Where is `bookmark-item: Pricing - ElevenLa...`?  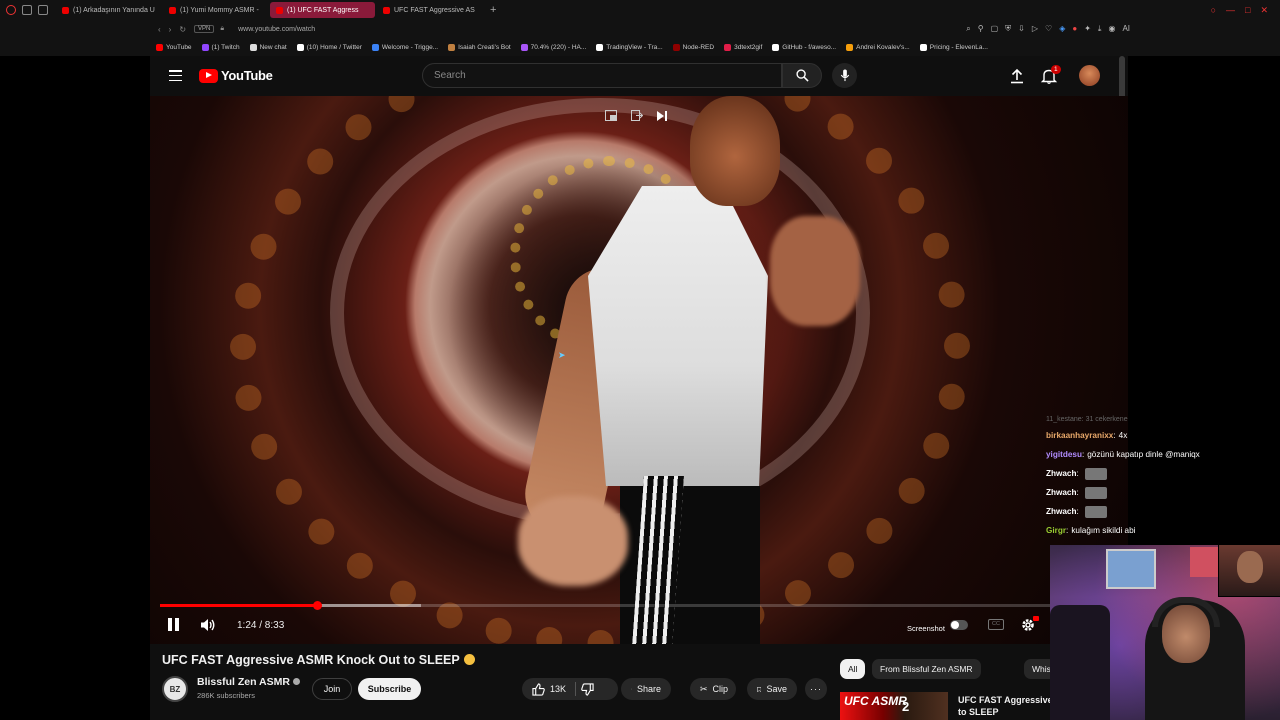
bookmark-item: Pricing - ElevenLa... is located at coordinates (953, 47).